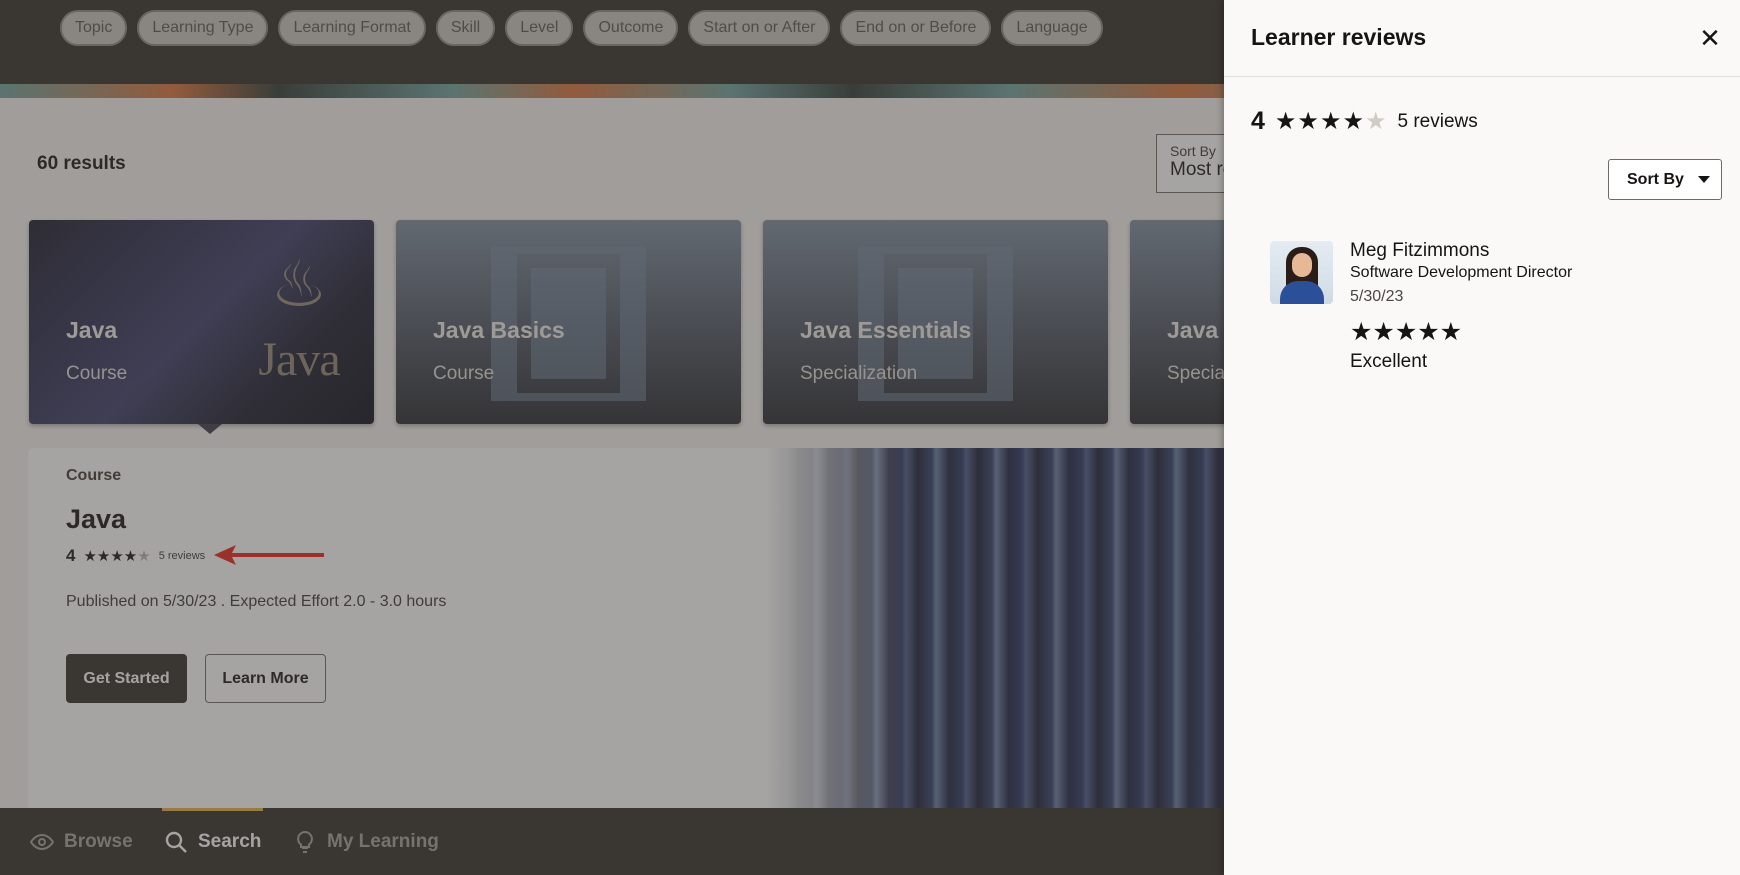 The height and width of the screenshot is (875, 1740). What do you see at coordinates (1301, 272) in the screenshot?
I see `avatar` at bounding box center [1301, 272].